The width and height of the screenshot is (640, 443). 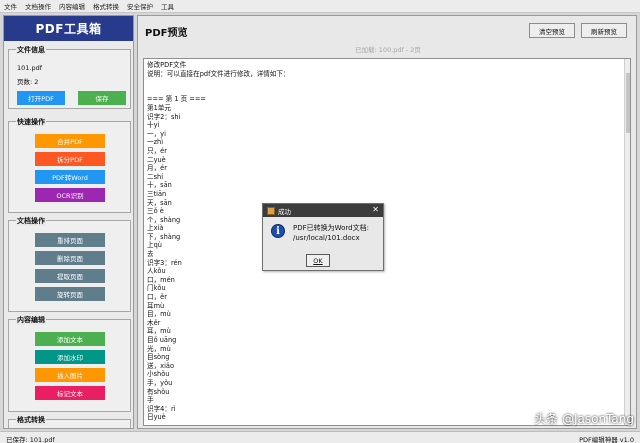 What do you see at coordinates (31, 221) in the screenshot?
I see `doc-ops-label: 文档操作` at bounding box center [31, 221].